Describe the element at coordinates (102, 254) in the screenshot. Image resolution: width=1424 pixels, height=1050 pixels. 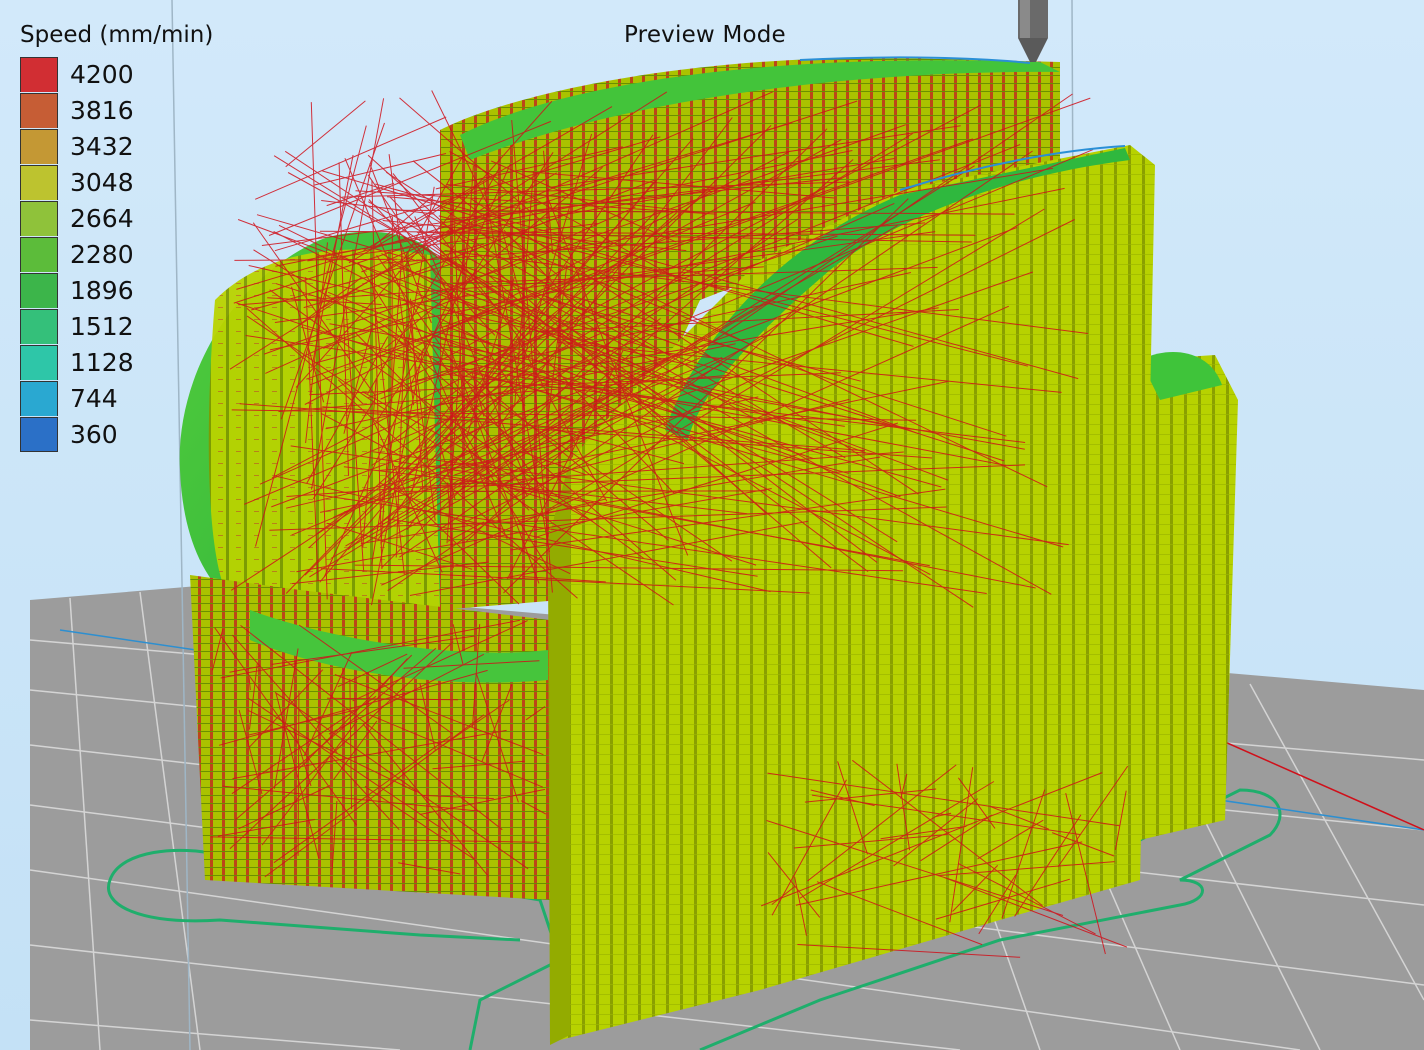
I see `legend-label: 2280` at that location.